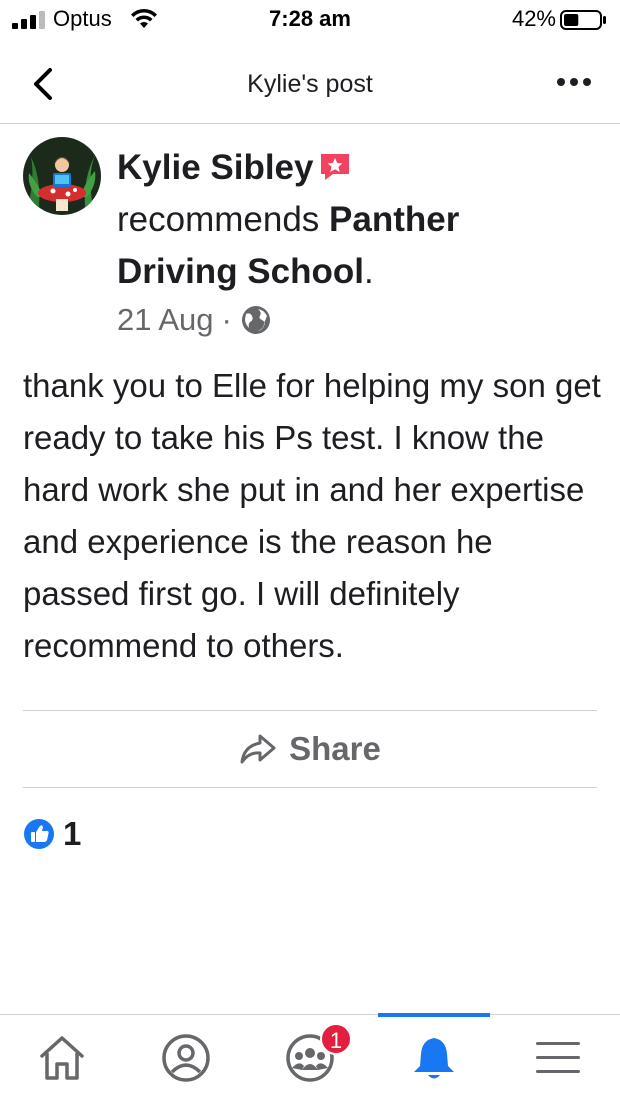  I want to click on share-label: Share, so click(335, 748).